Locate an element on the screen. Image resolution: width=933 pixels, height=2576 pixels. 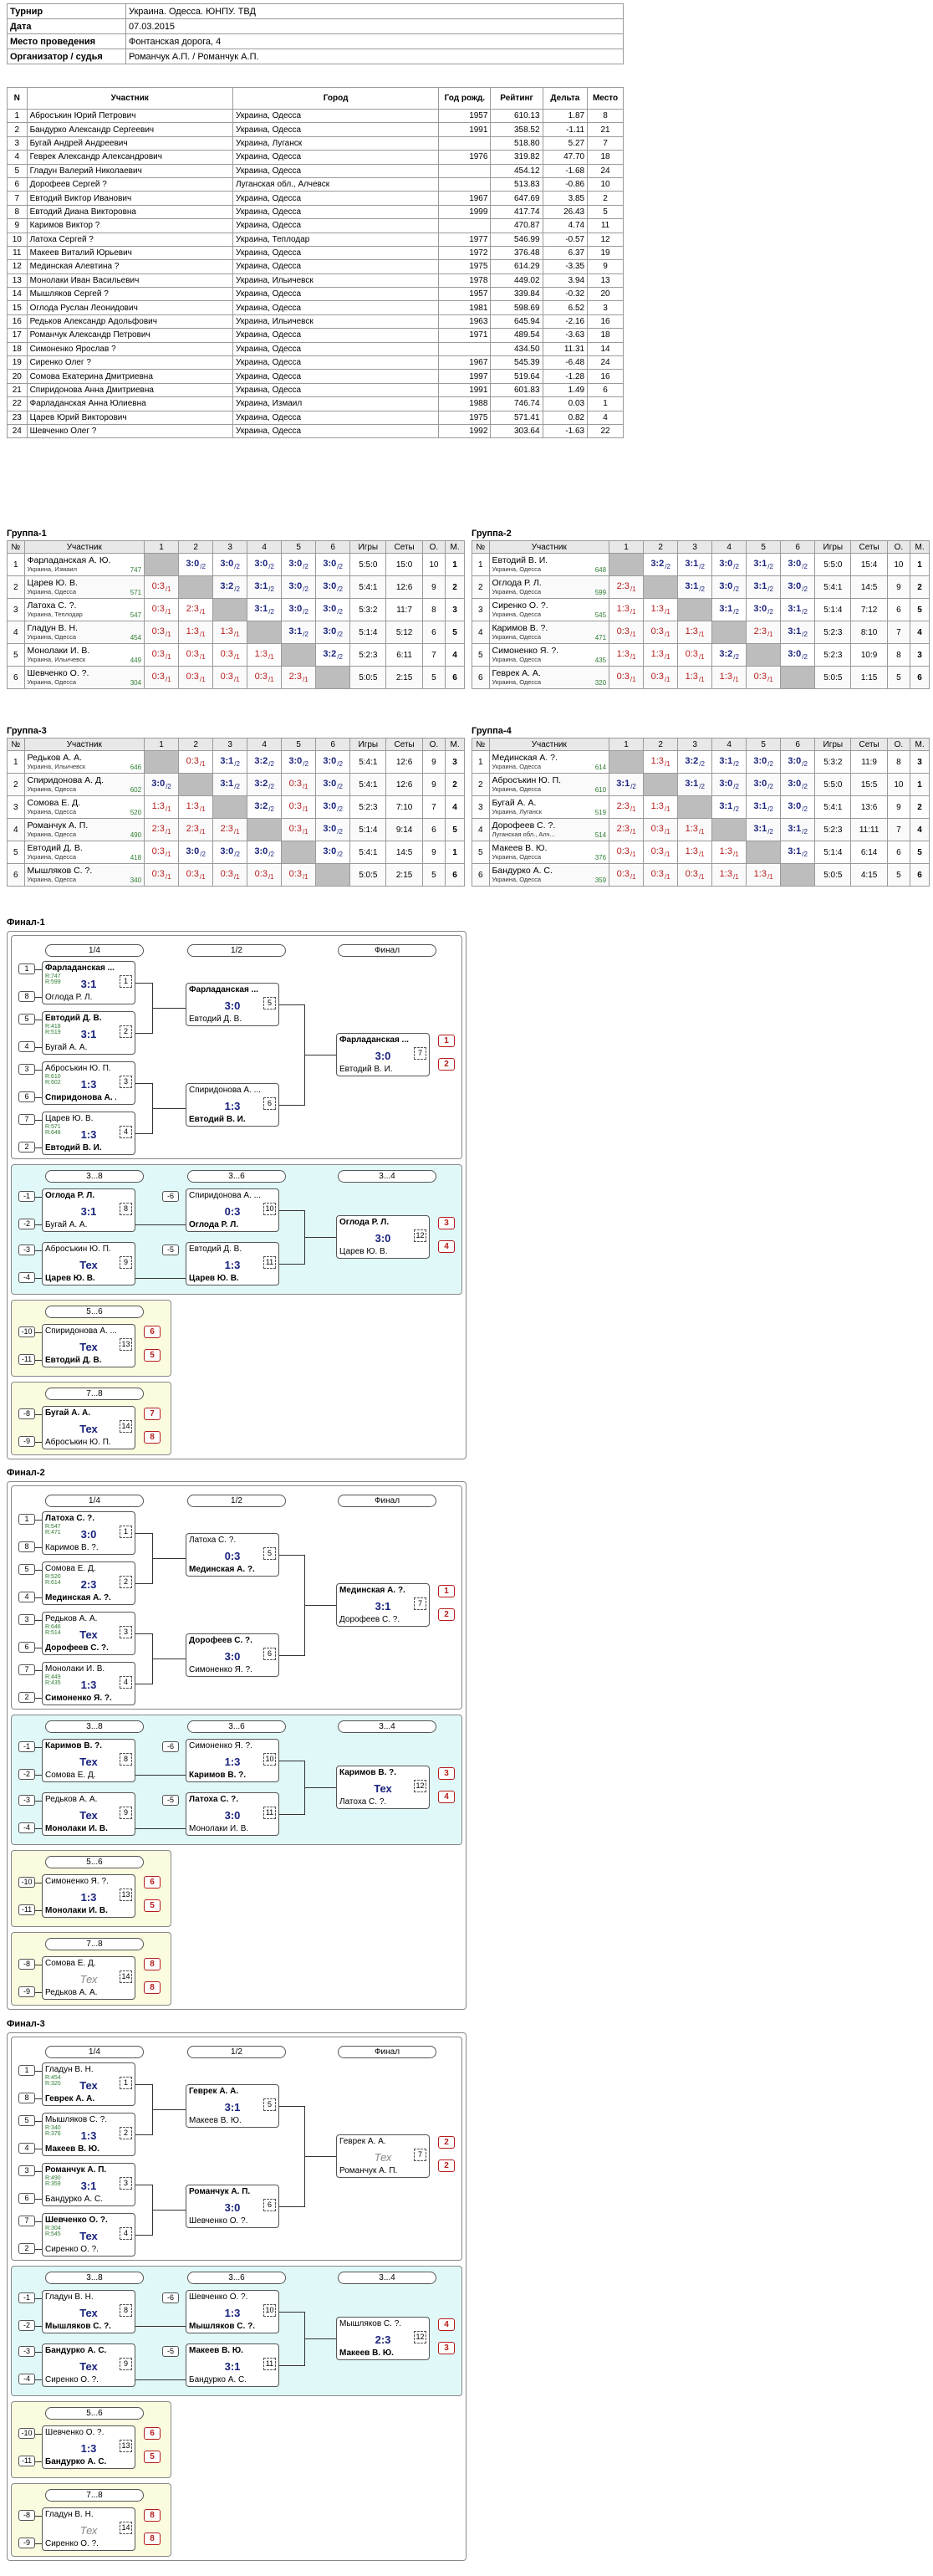
match-box: Оглода Р. Л. Бугай А. А. 3:1 8 is located at coordinates (89, 1210).